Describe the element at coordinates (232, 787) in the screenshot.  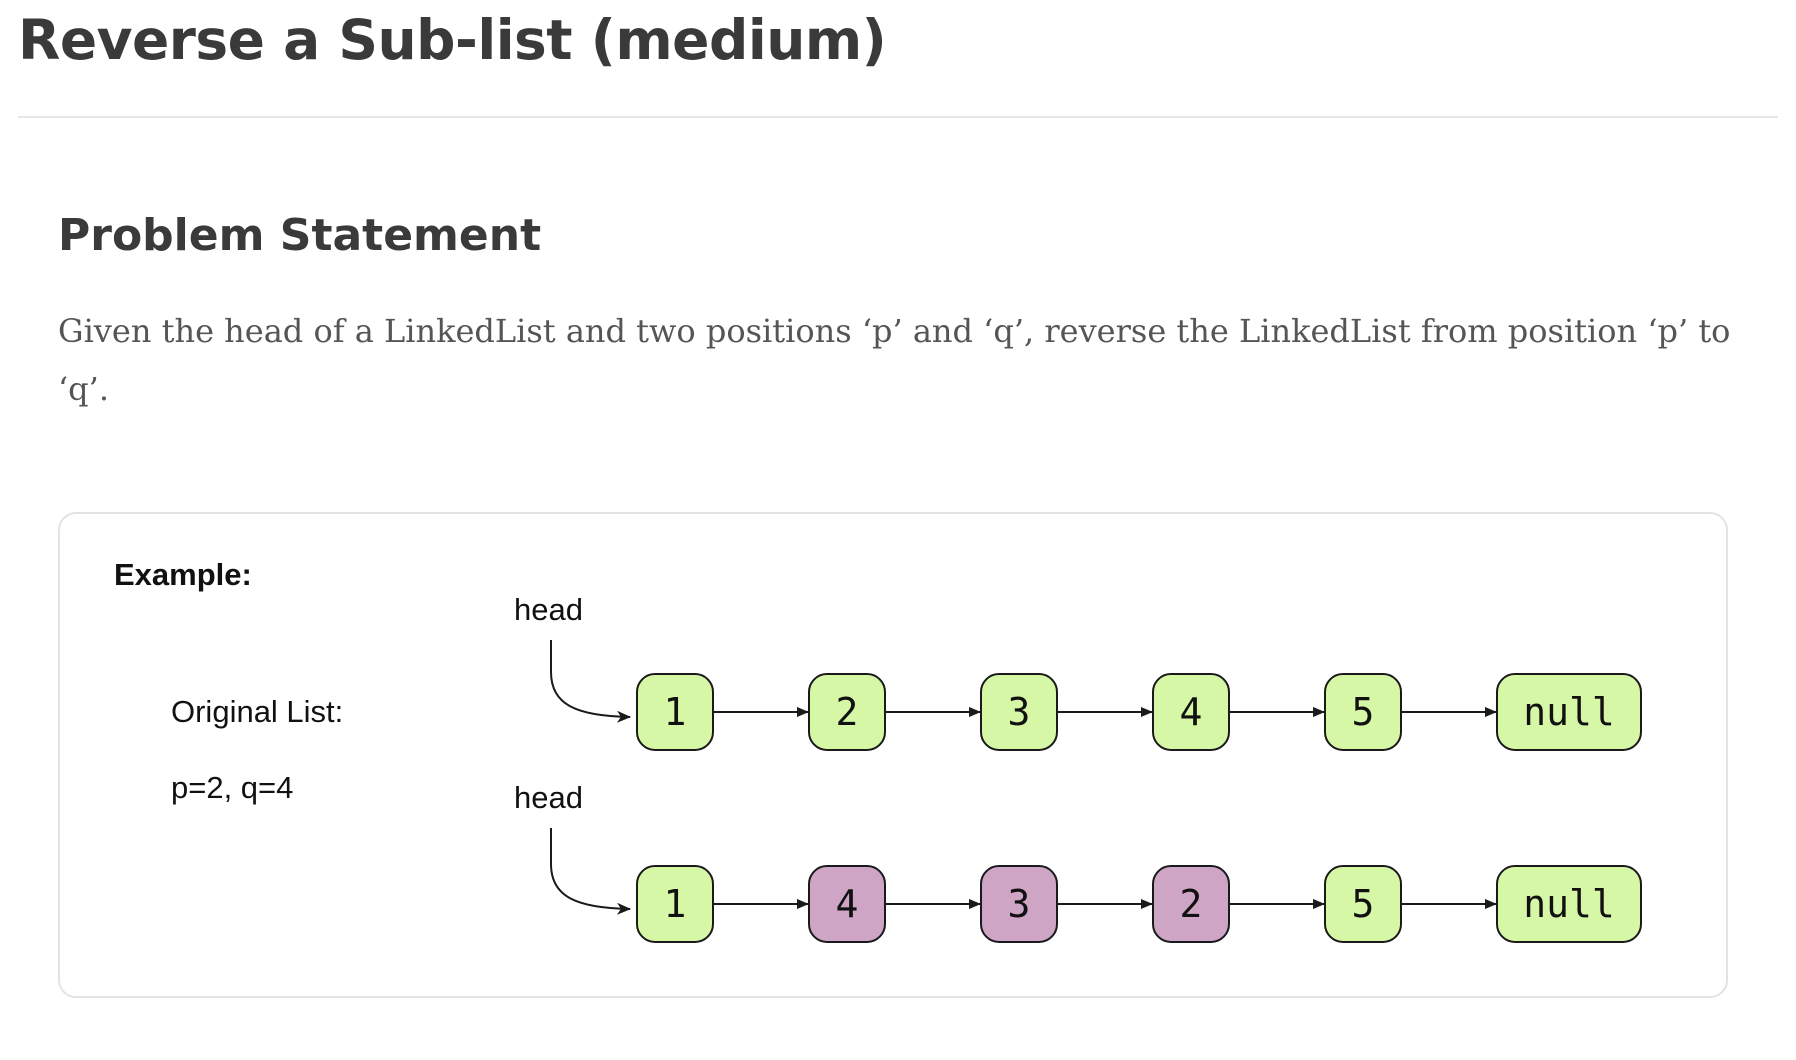
I see `params-label: p=2, q=4` at that location.